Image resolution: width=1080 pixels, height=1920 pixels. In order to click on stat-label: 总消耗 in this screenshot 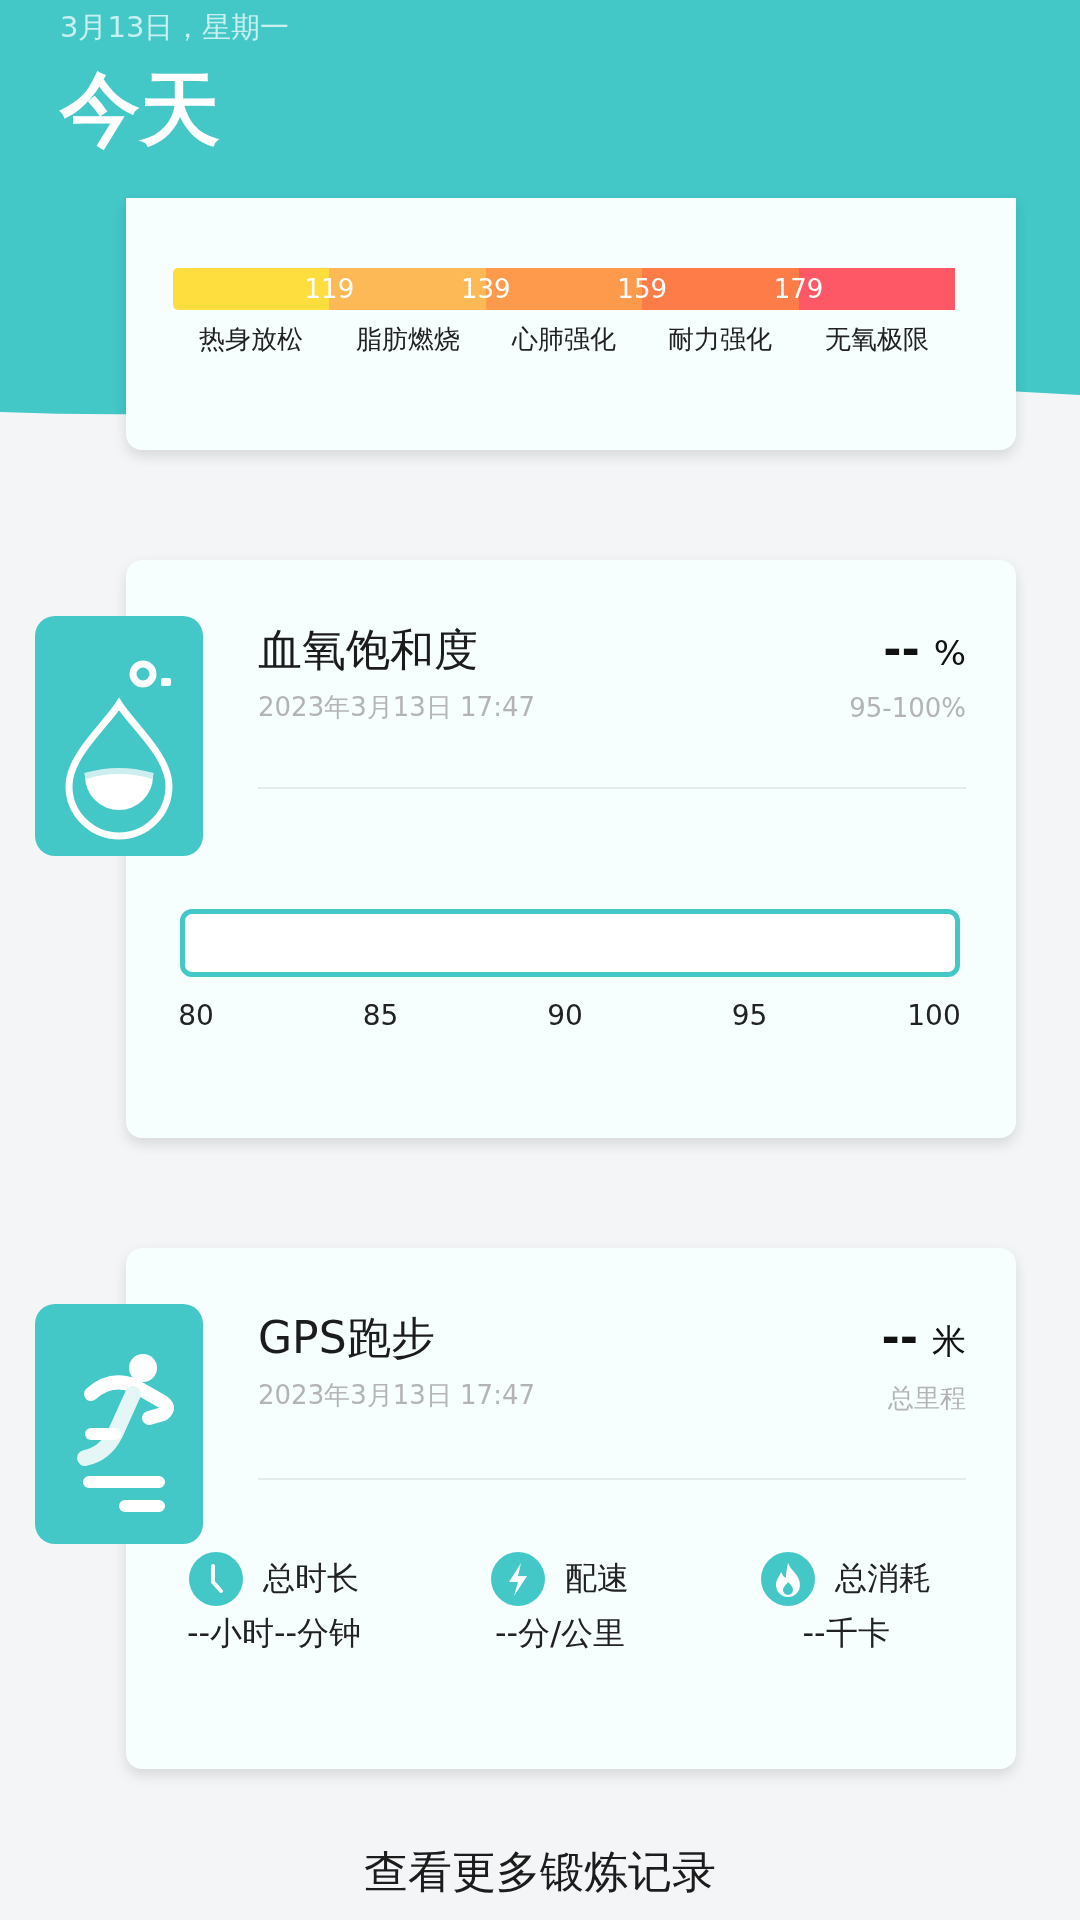, I will do `click(883, 1578)`.